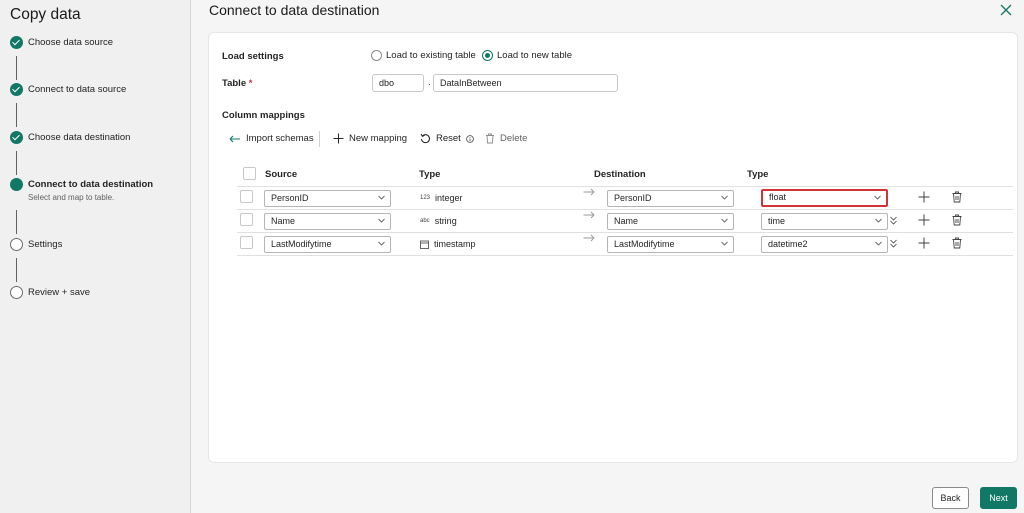 Image resolution: width=1024 pixels, height=513 pixels. I want to click on trash-icon, so click(490, 138).